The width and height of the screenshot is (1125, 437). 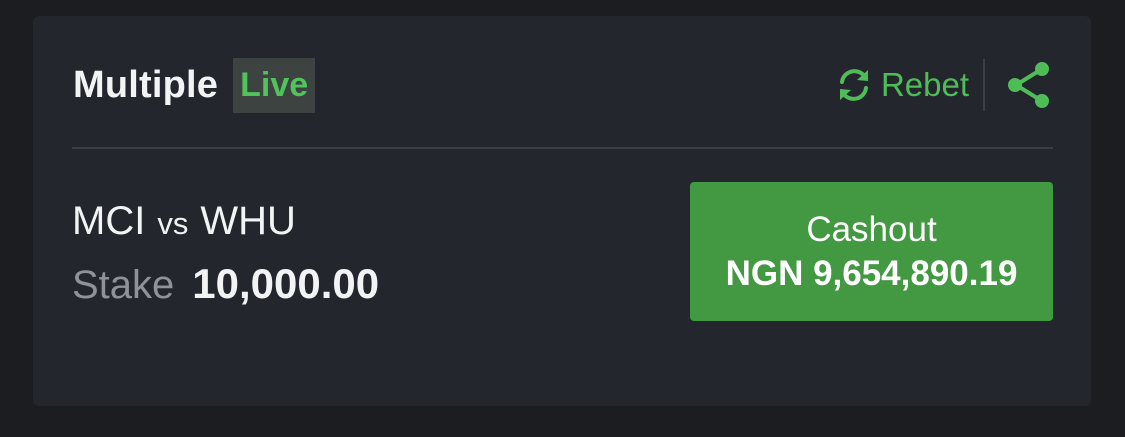 I want to click on rebet-label: Rebet, so click(x=924, y=84).